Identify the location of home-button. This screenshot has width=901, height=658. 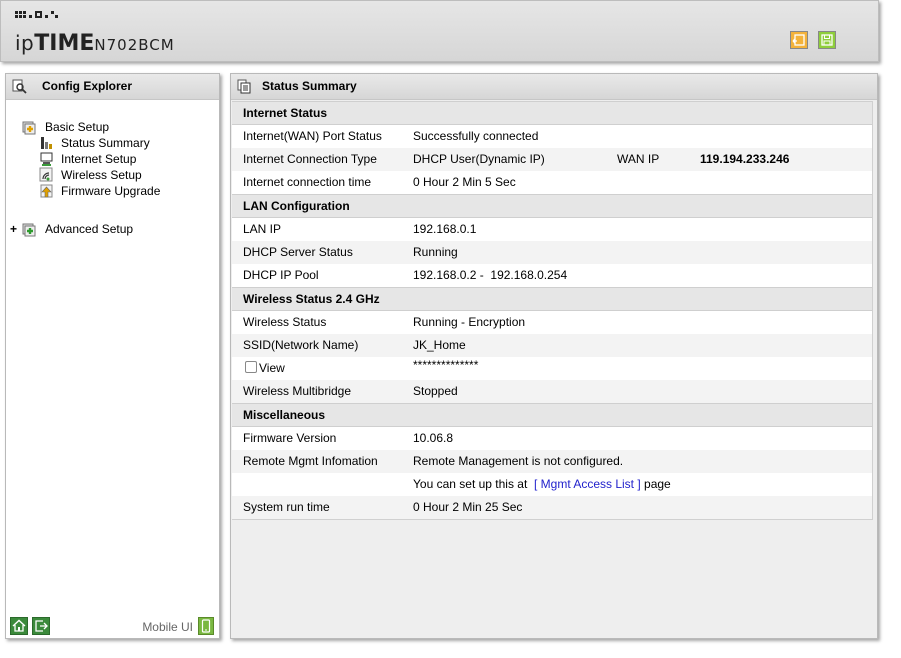
(19, 626).